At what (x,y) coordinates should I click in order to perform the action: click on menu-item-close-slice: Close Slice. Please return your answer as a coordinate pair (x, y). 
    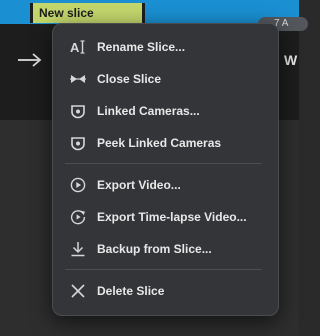
    Looking at the image, I should click on (165, 79).